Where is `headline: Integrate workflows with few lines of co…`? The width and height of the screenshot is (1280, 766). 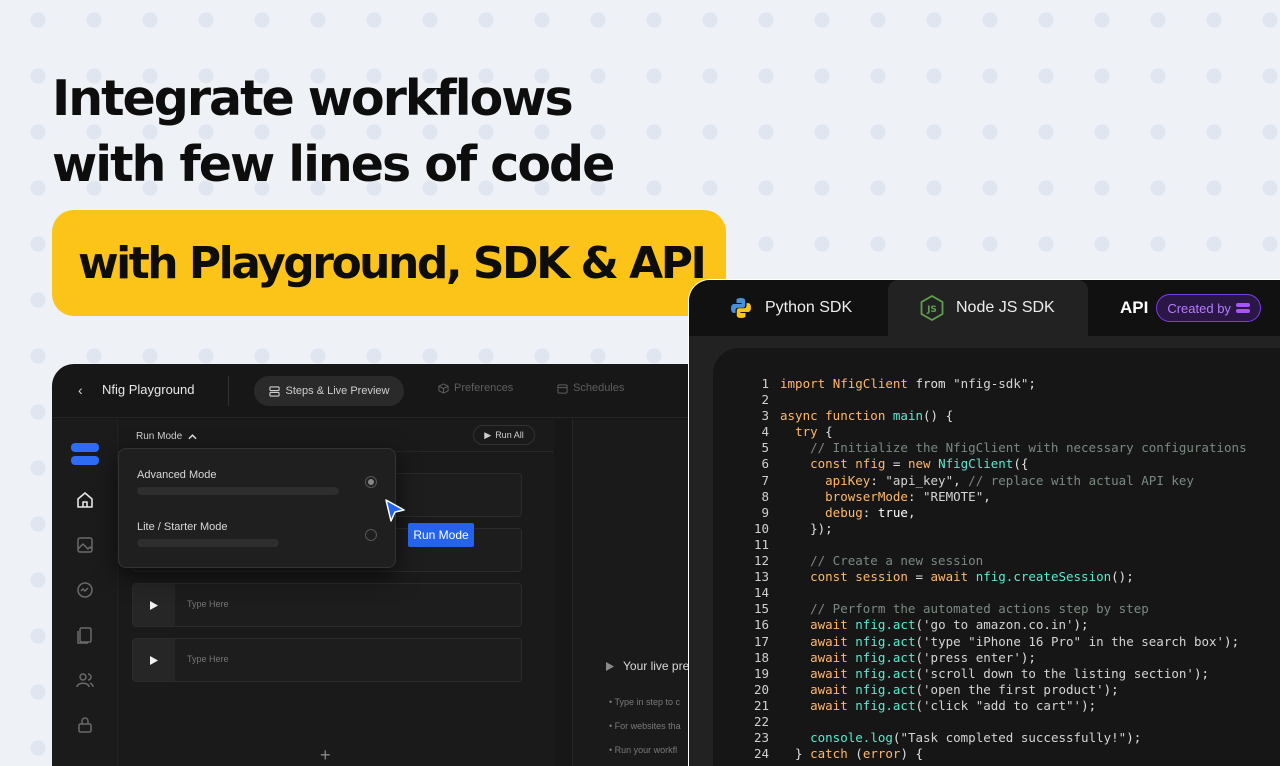 headline: Integrate workflows with few lines of co… is located at coordinates (333, 132).